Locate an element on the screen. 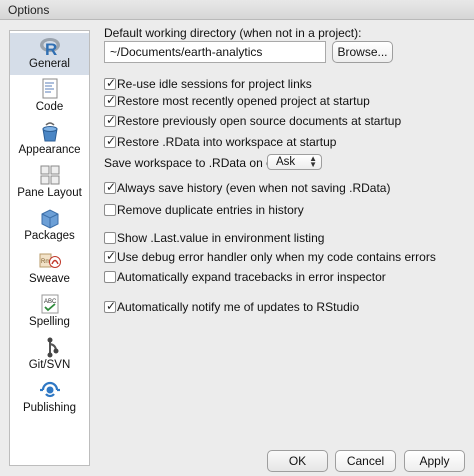 The width and height of the screenshot is (474, 476). svg-text: R is located at coordinates (51, 48).